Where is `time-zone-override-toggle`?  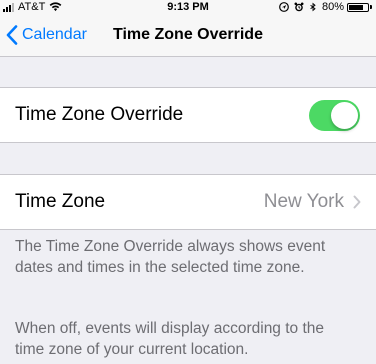
time-zone-override-toggle is located at coordinates (334, 115).